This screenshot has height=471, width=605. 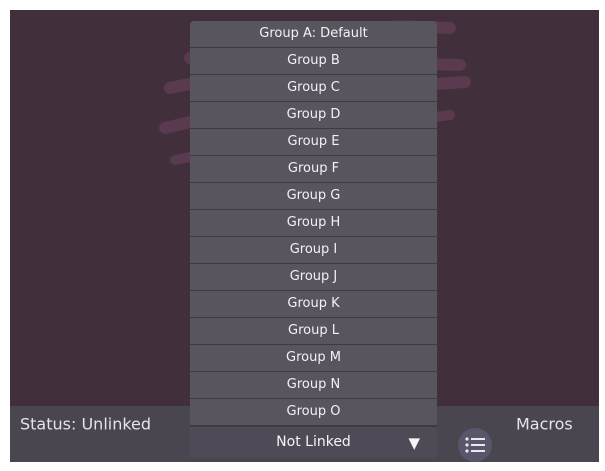 I want to click on dropdown-option-group-a: Group A: Default, so click(x=313, y=34).